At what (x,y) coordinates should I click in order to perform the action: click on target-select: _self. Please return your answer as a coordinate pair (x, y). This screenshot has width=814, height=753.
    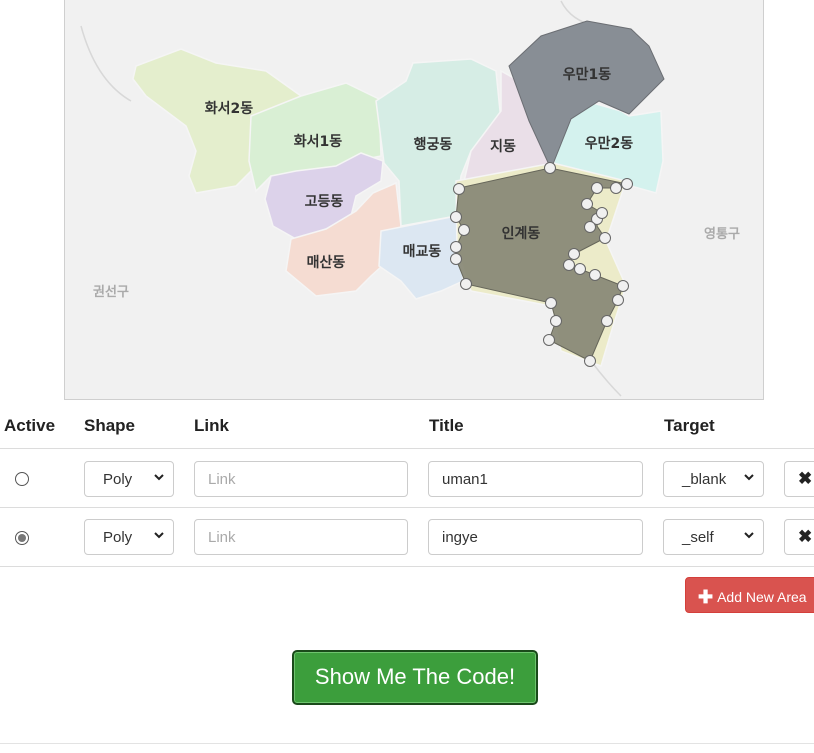
    Looking at the image, I should click on (713, 537).